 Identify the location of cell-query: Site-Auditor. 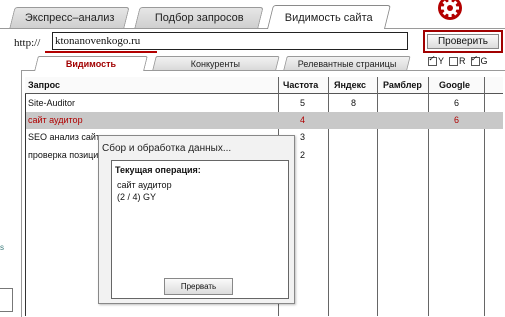
(52, 103).